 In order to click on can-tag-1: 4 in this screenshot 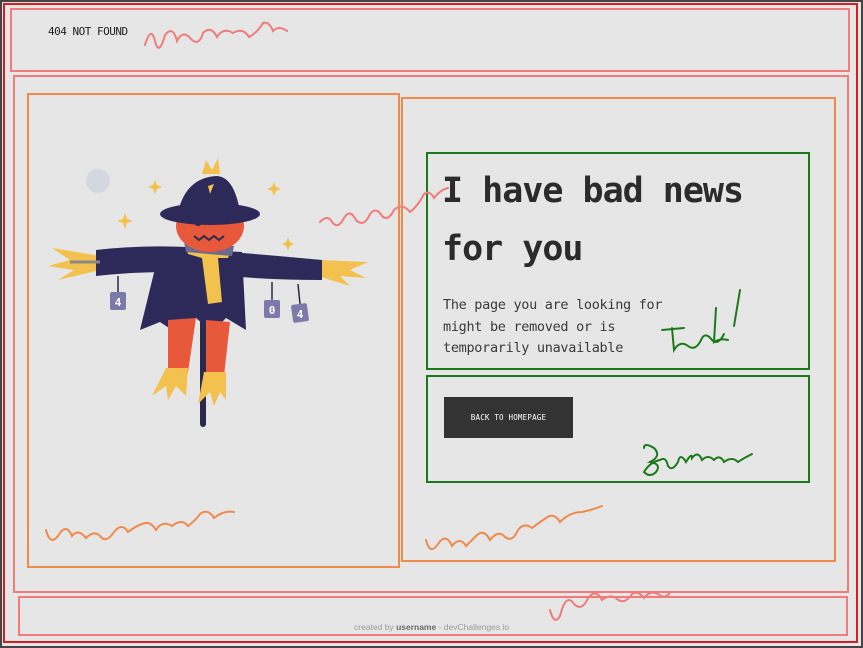, I will do `click(118, 302)`.